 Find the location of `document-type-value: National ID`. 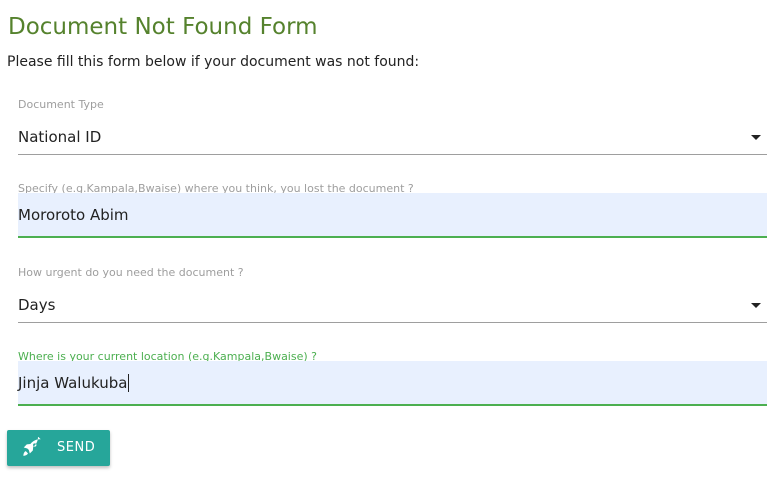

document-type-value: National ID is located at coordinates (60, 137).